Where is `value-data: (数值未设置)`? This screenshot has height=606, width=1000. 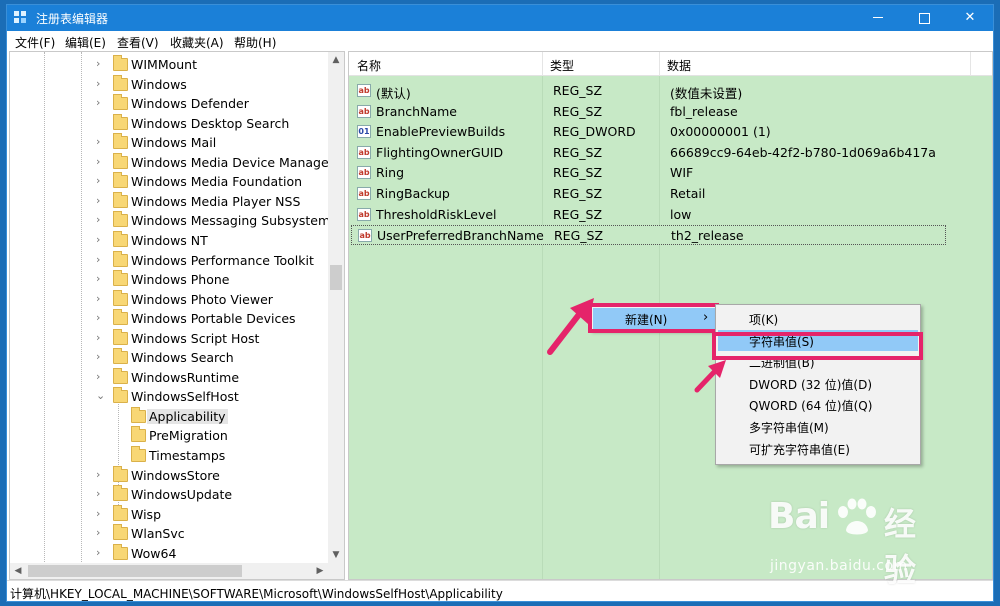 value-data: (数值未设置) is located at coordinates (706, 93).